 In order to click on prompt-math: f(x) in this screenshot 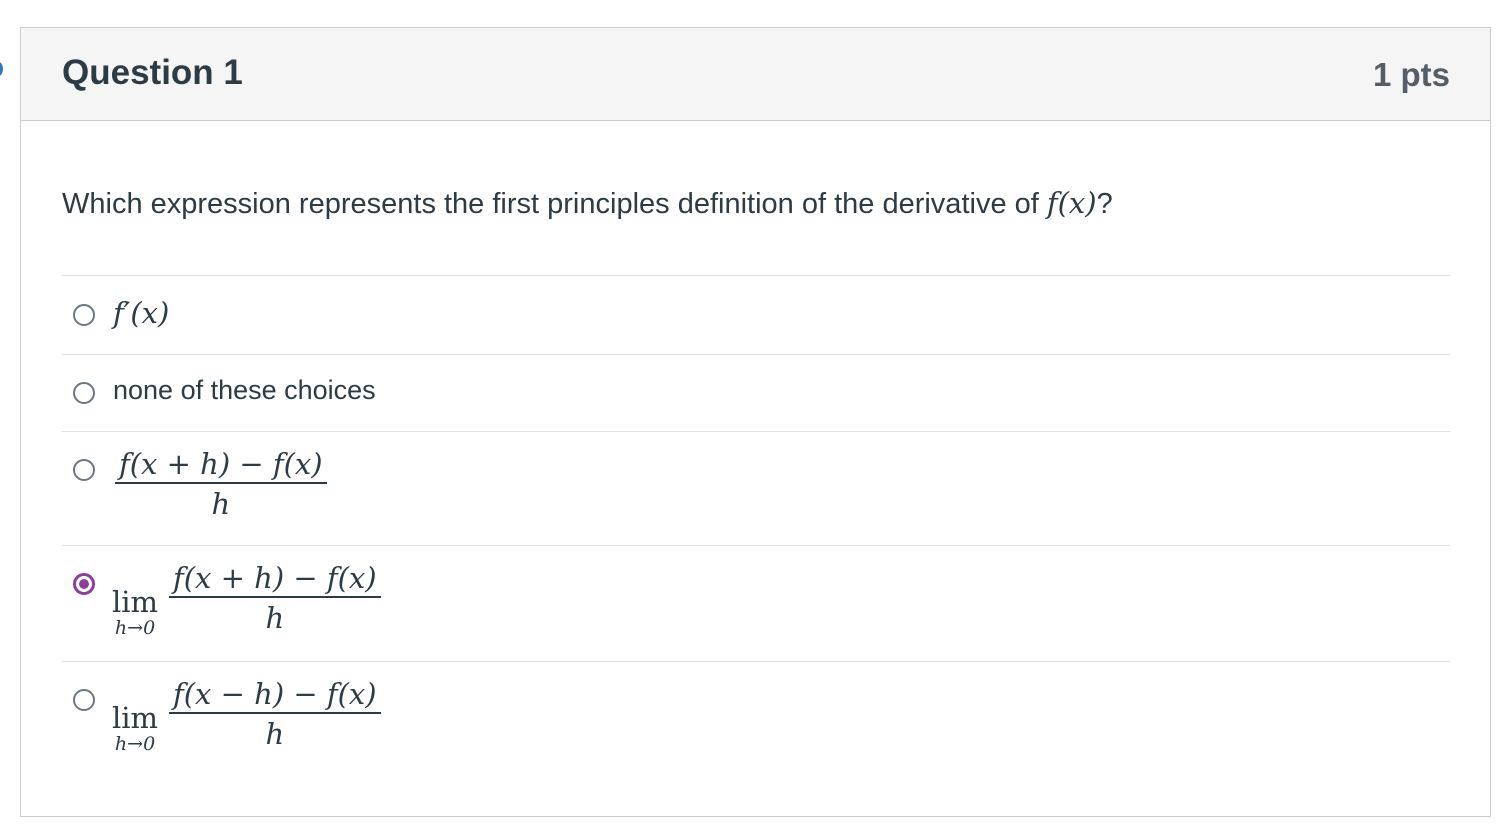, I will do `click(1071, 203)`.